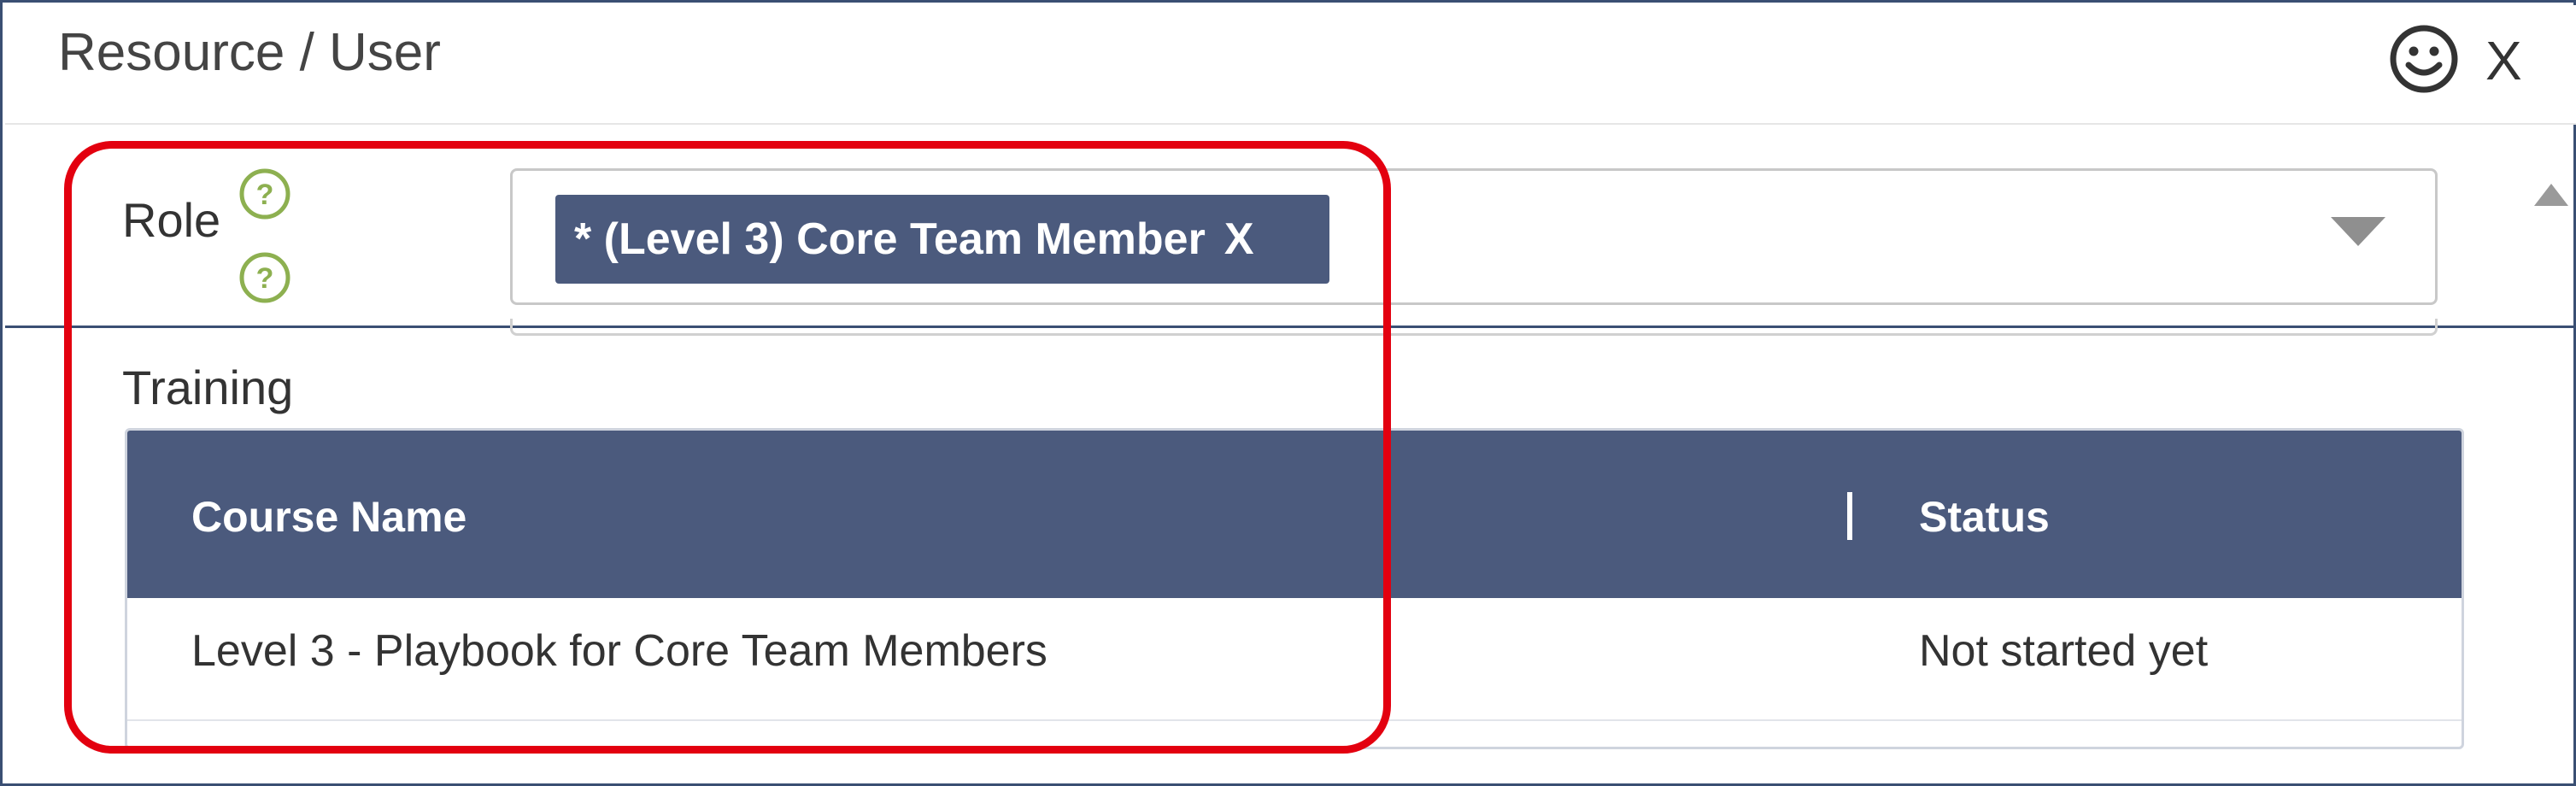 This screenshot has height=786, width=2576. I want to click on status-cell: Not started yet, so click(2064, 651).